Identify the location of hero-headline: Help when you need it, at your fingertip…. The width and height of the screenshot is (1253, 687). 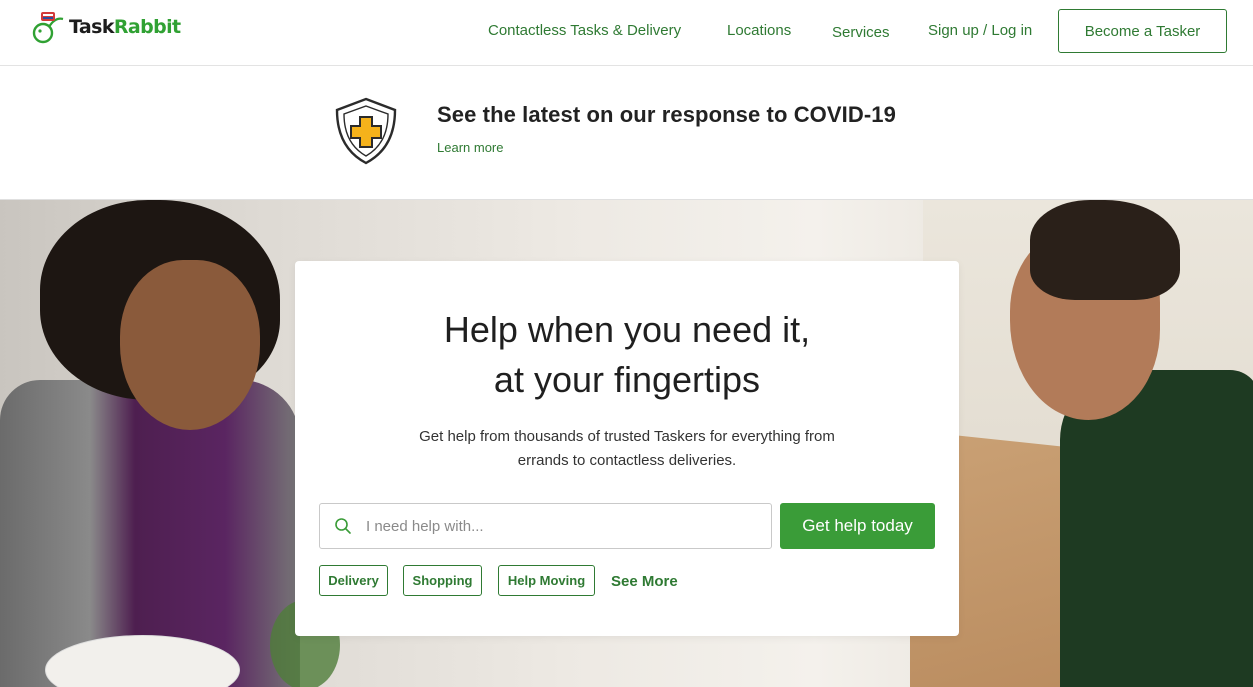
(627, 354).